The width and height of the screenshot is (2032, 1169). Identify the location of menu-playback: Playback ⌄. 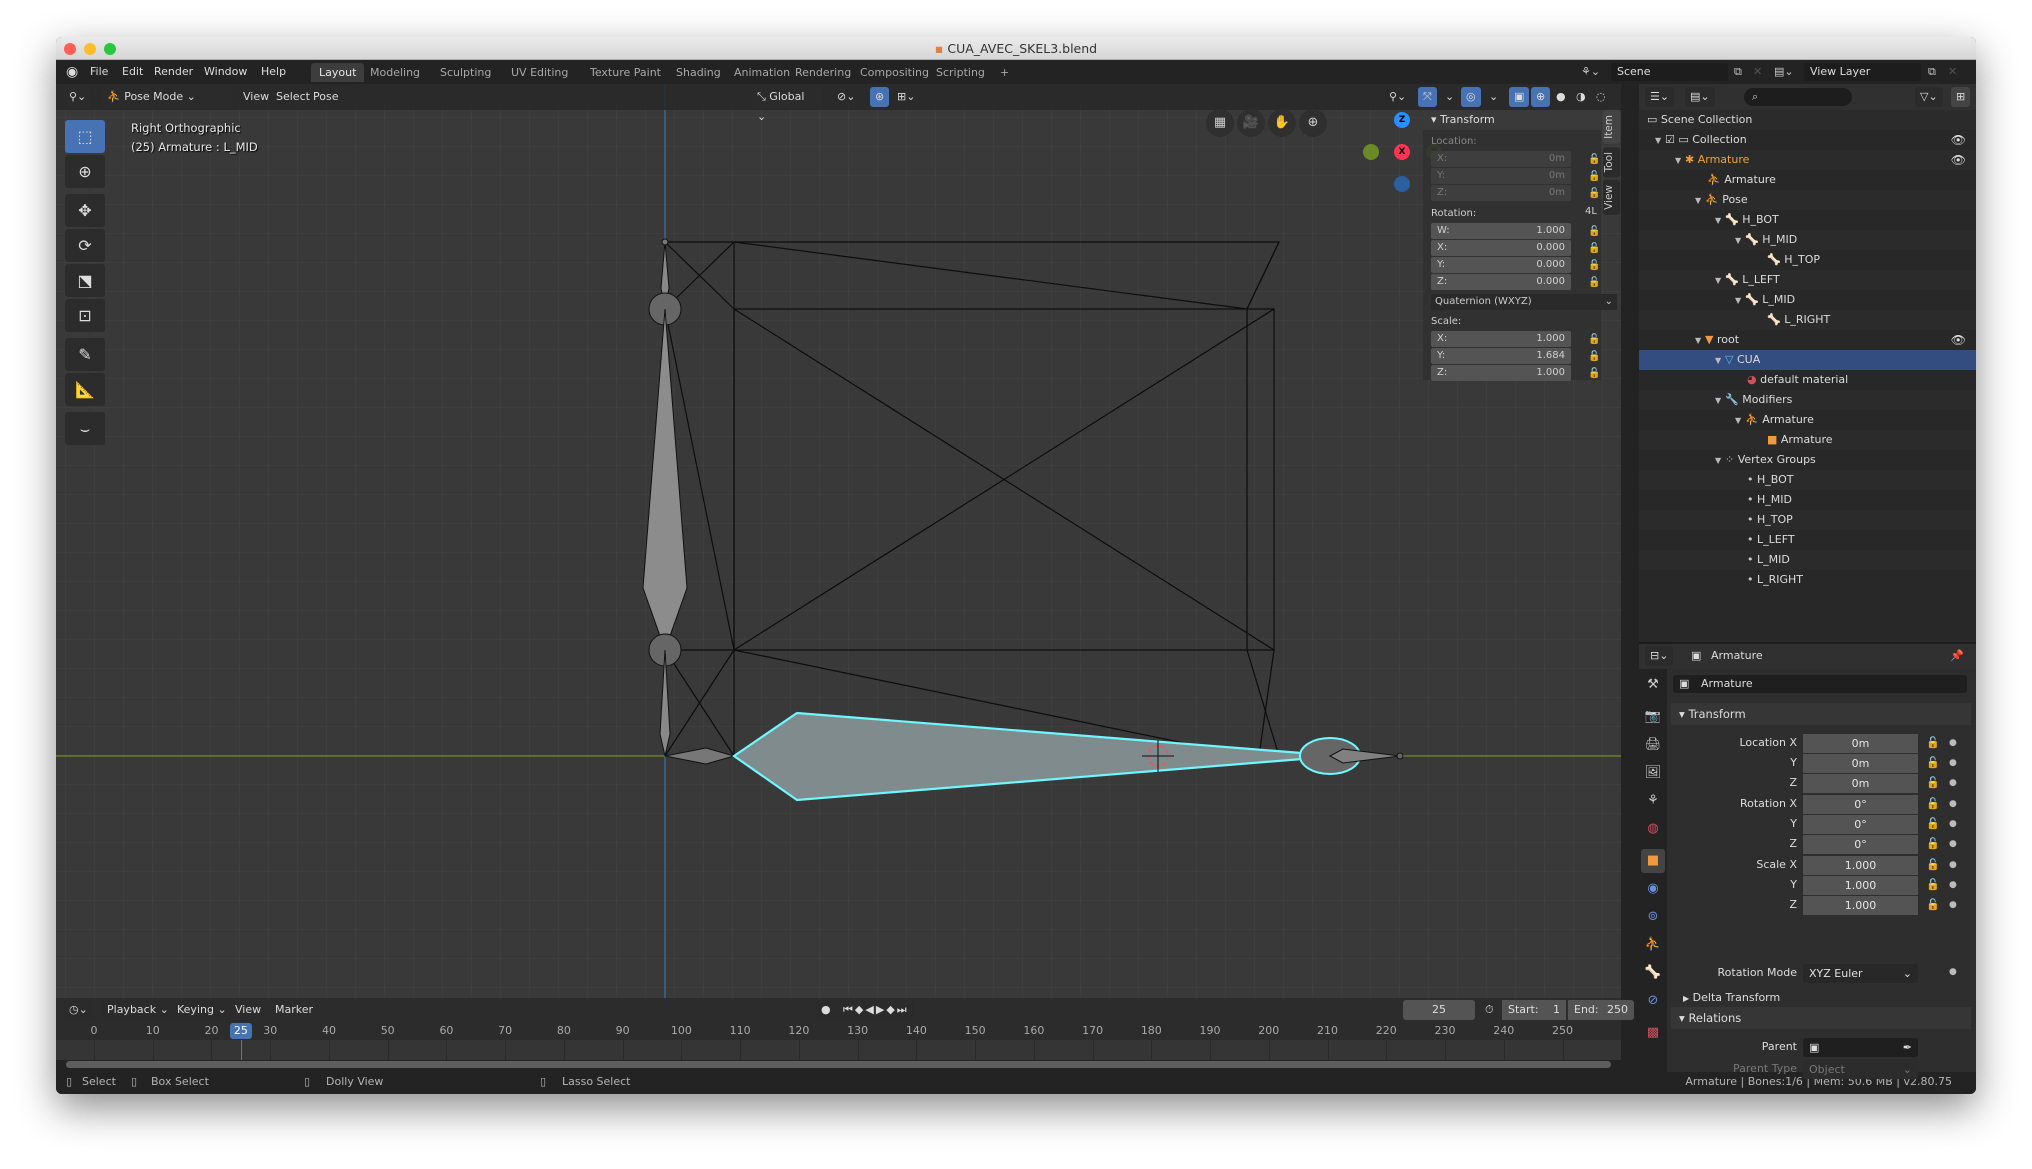
(138, 1010).